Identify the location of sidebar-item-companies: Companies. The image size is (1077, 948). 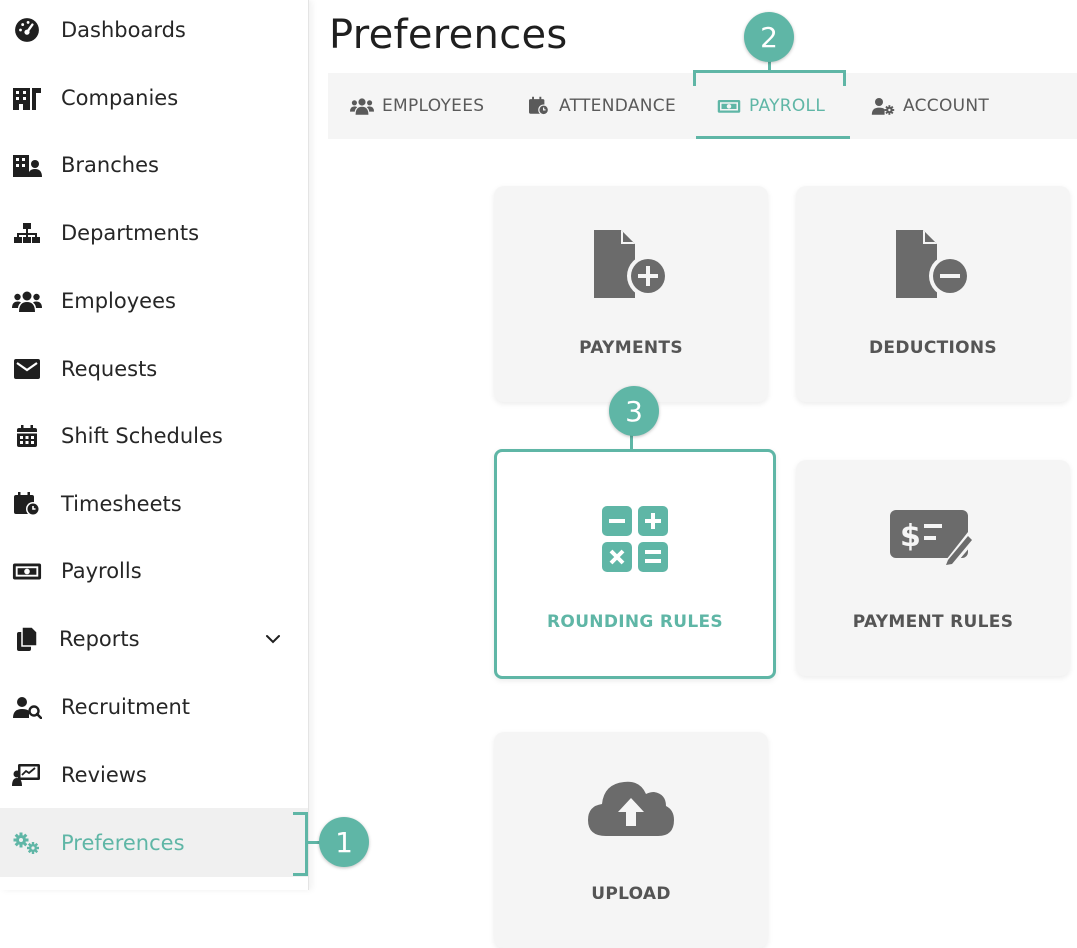
(154, 98).